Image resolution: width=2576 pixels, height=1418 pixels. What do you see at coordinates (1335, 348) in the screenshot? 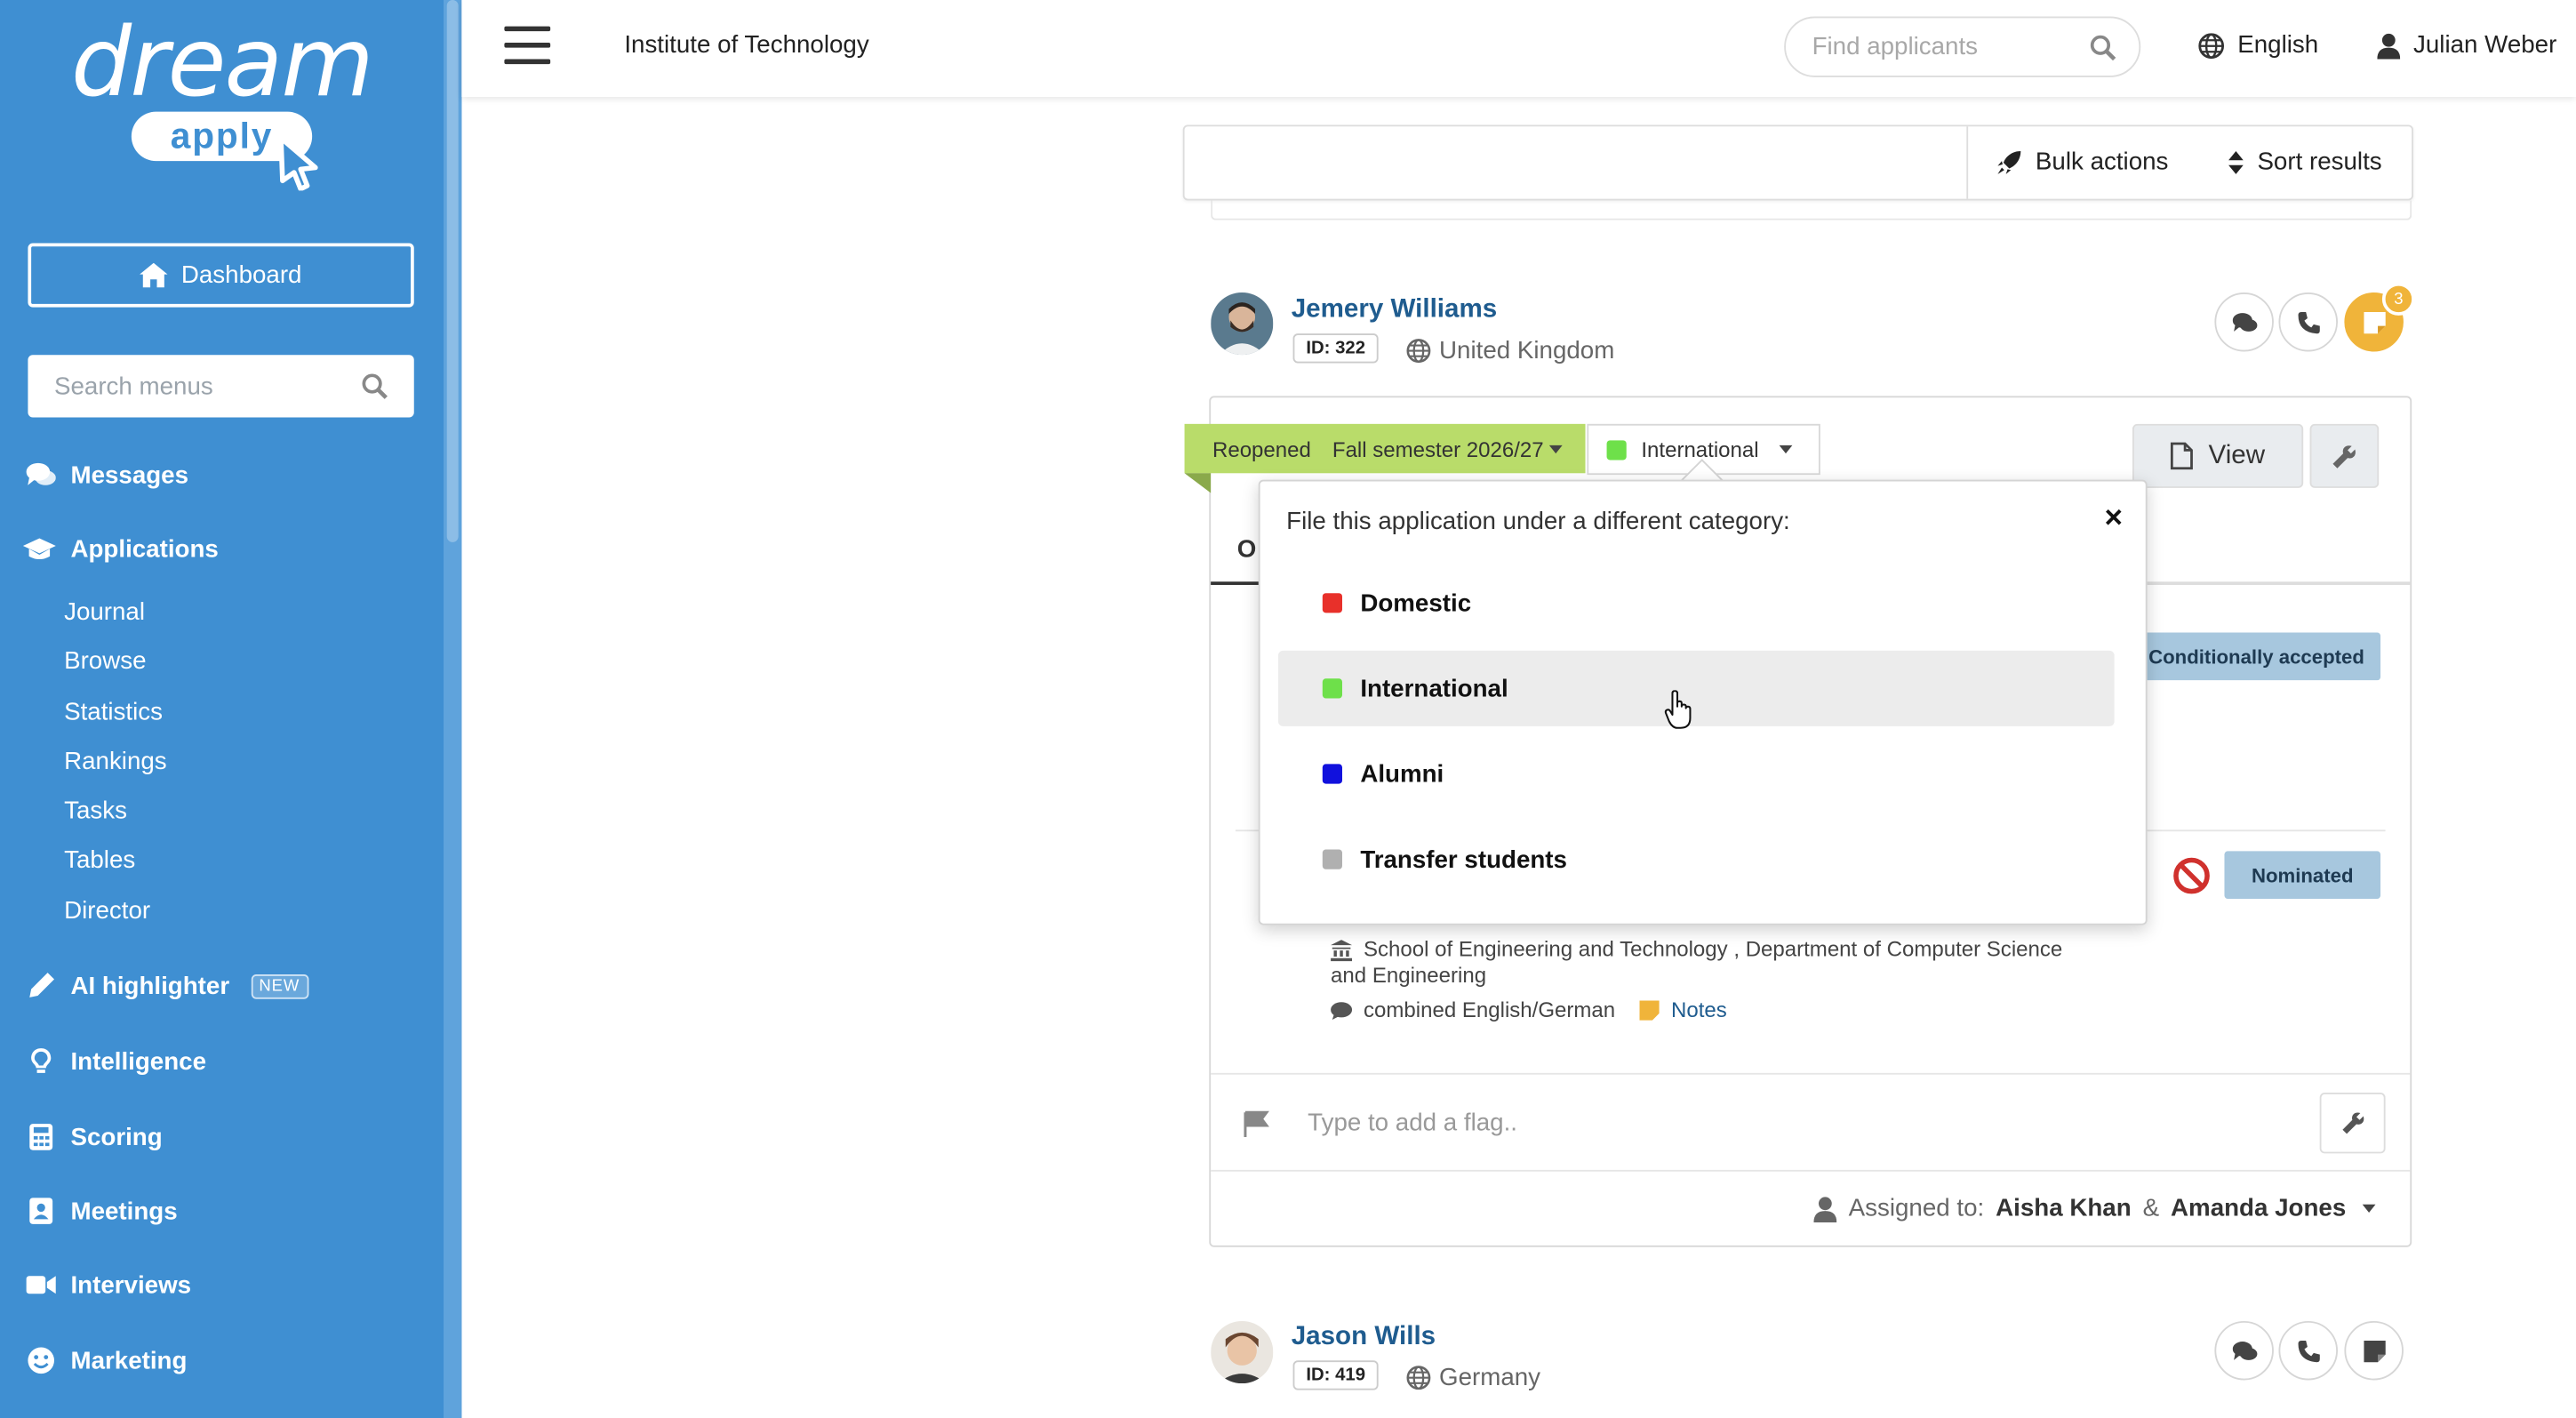
I see `applicant-id: ID: 322` at bounding box center [1335, 348].